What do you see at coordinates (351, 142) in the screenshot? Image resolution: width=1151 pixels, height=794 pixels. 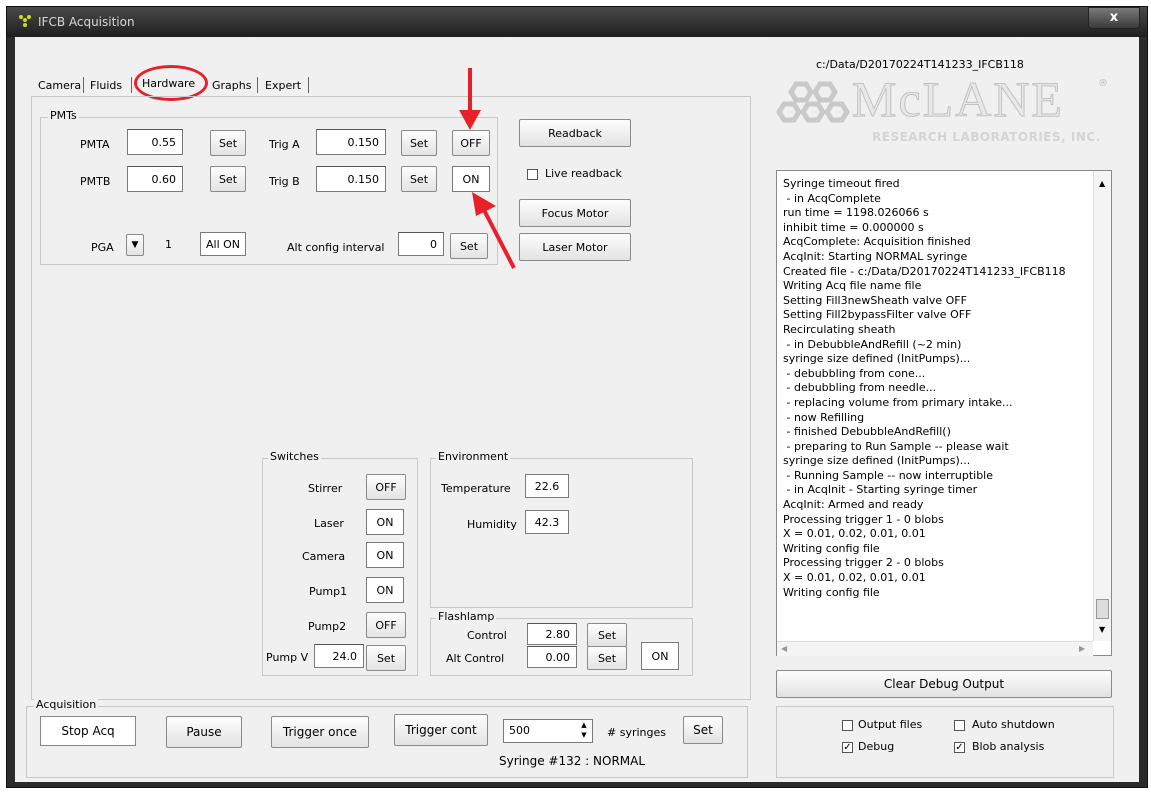 I see `triga-input: 0.150` at bounding box center [351, 142].